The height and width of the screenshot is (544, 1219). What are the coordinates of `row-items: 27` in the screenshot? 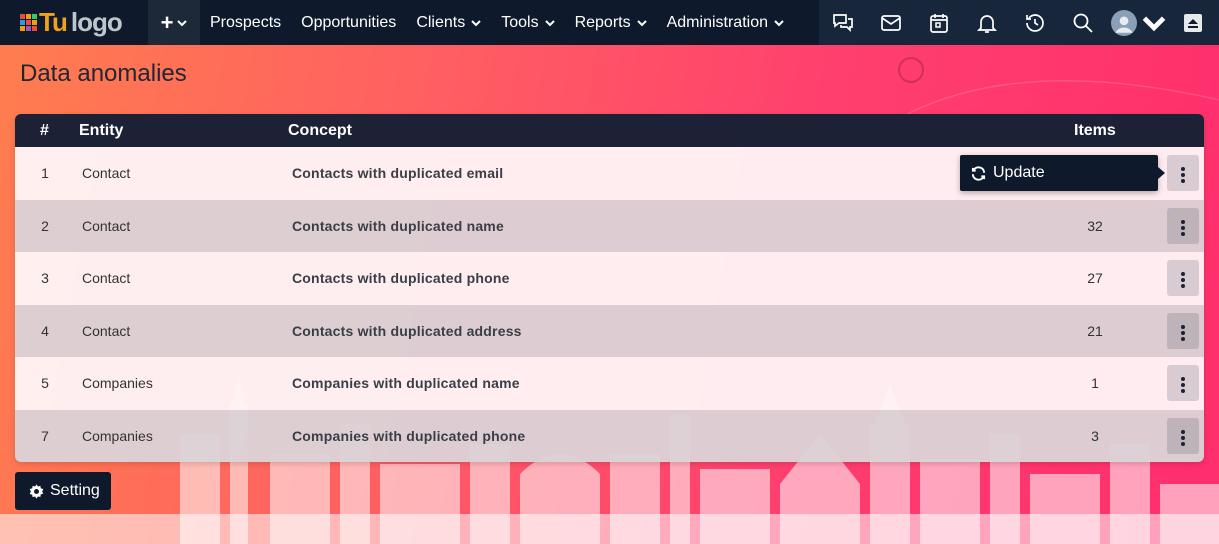 It's located at (1095, 278).